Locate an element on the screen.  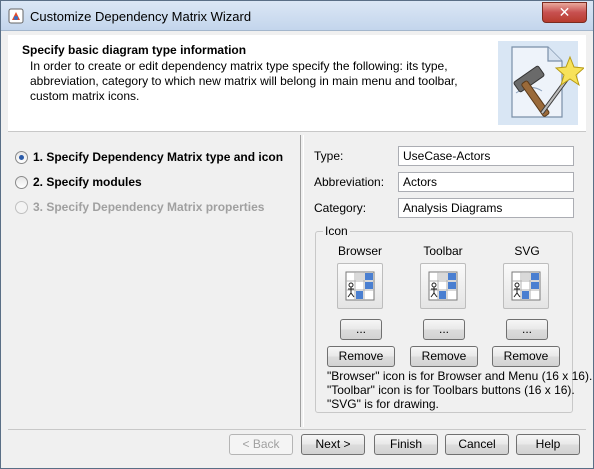
step-label: 3. Specify Dependency Matrix properties is located at coordinates (149, 207).